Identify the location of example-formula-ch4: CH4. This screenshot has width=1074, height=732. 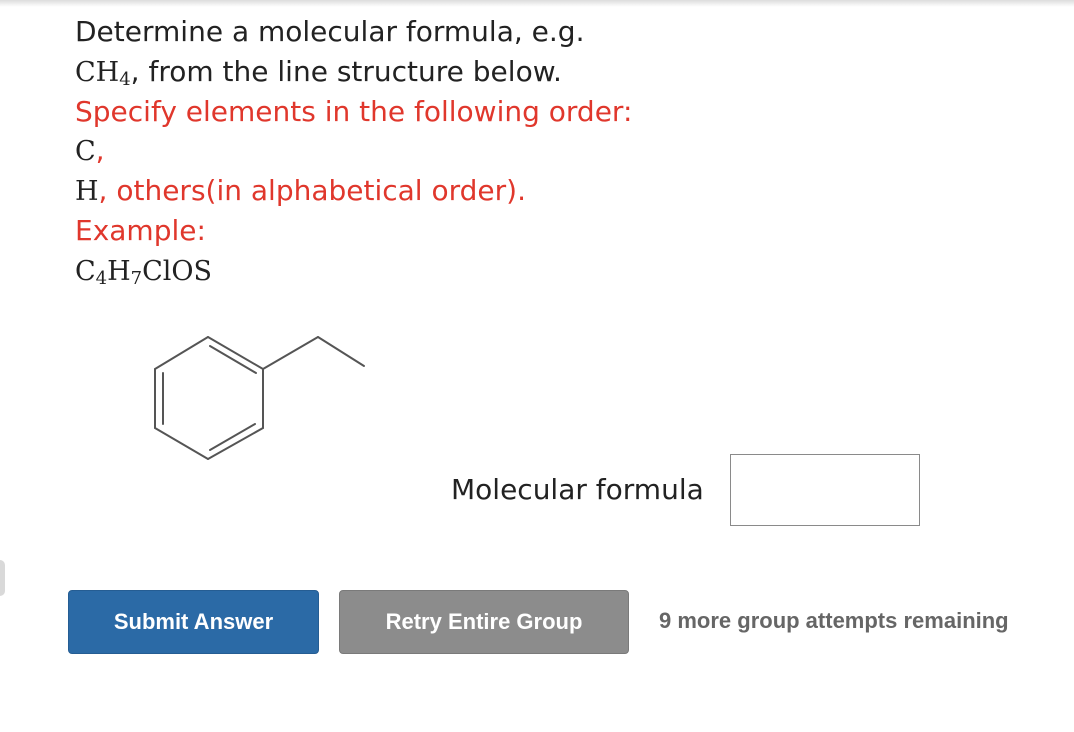
(103, 73).